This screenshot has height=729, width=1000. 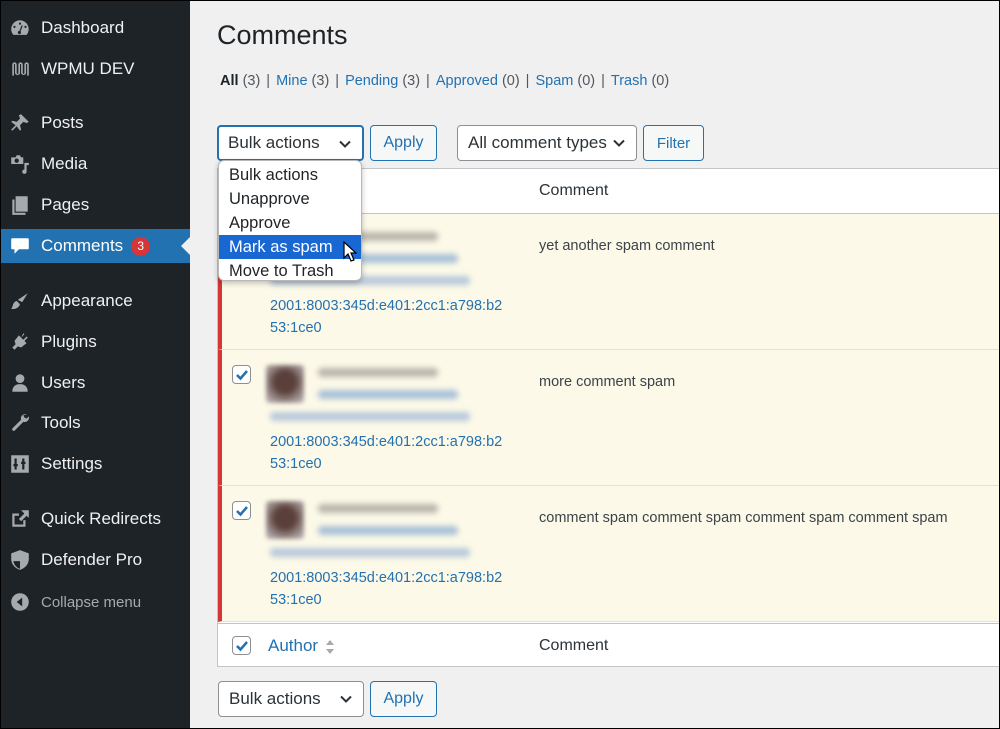 I want to click on filter-pending: Pending (3), so click(x=382, y=81).